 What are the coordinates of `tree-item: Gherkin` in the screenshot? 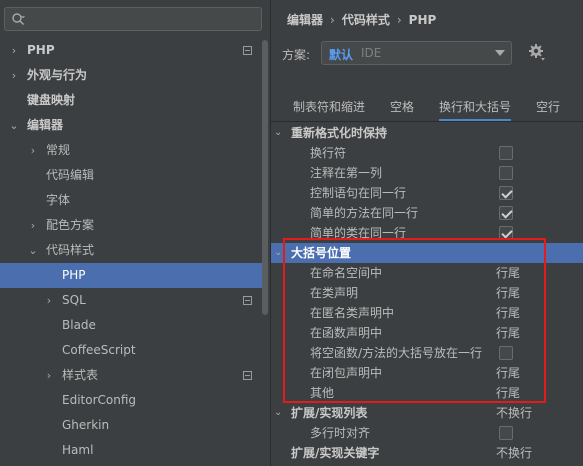 It's located at (131, 425).